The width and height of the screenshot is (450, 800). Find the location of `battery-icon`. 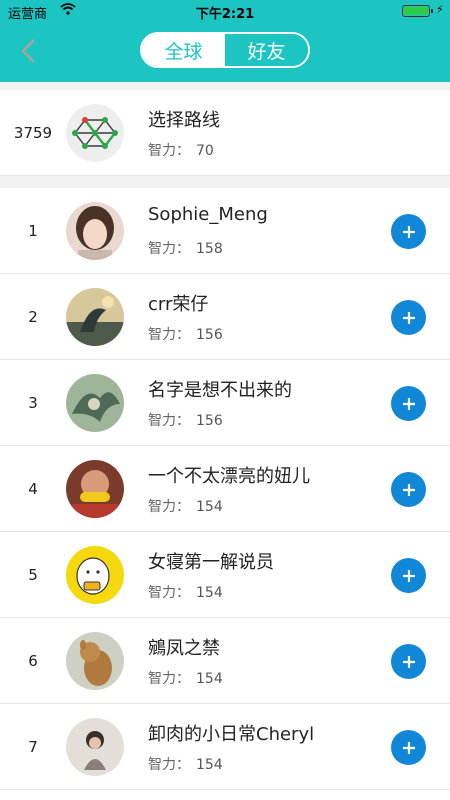

battery-icon is located at coordinates (416, 11).